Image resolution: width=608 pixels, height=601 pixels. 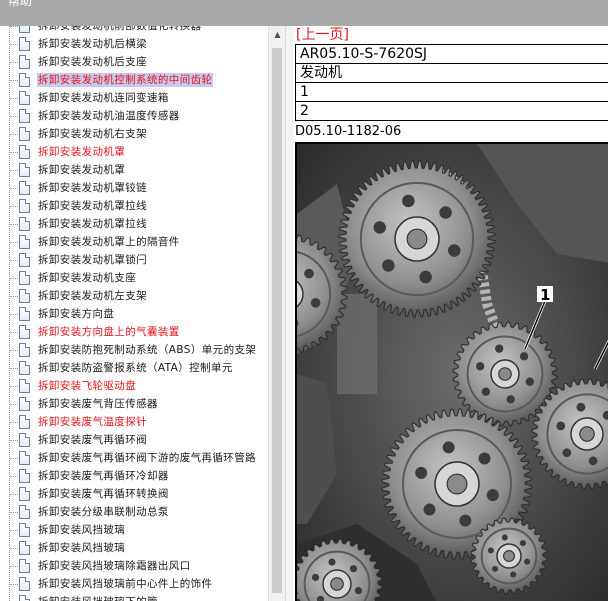 What do you see at coordinates (103, 512) in the screenshot?
I see `tree-item-label: 拆卸安装分级串联制动总泵` at bounding box center [103, 512].